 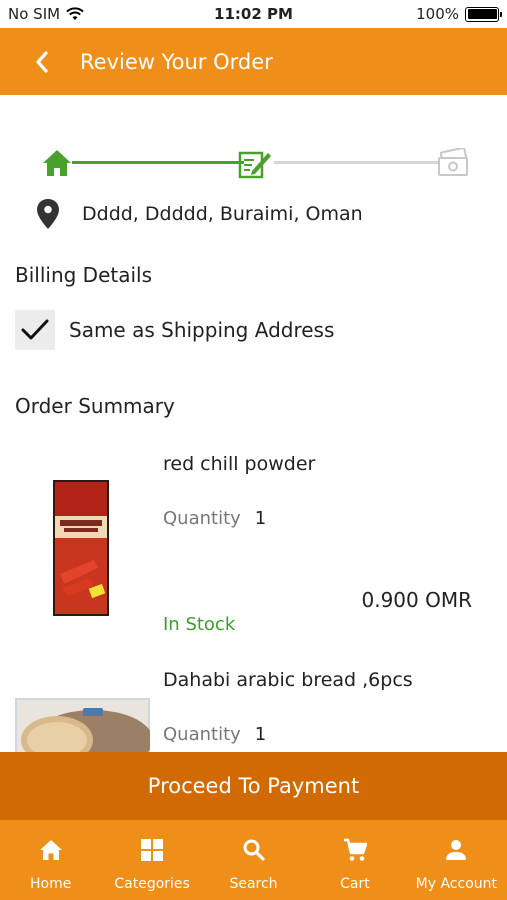 What do you see at coordinates (483, 14) in the screenshot?
I see `battery-icon` at bounding box center [483, 14].